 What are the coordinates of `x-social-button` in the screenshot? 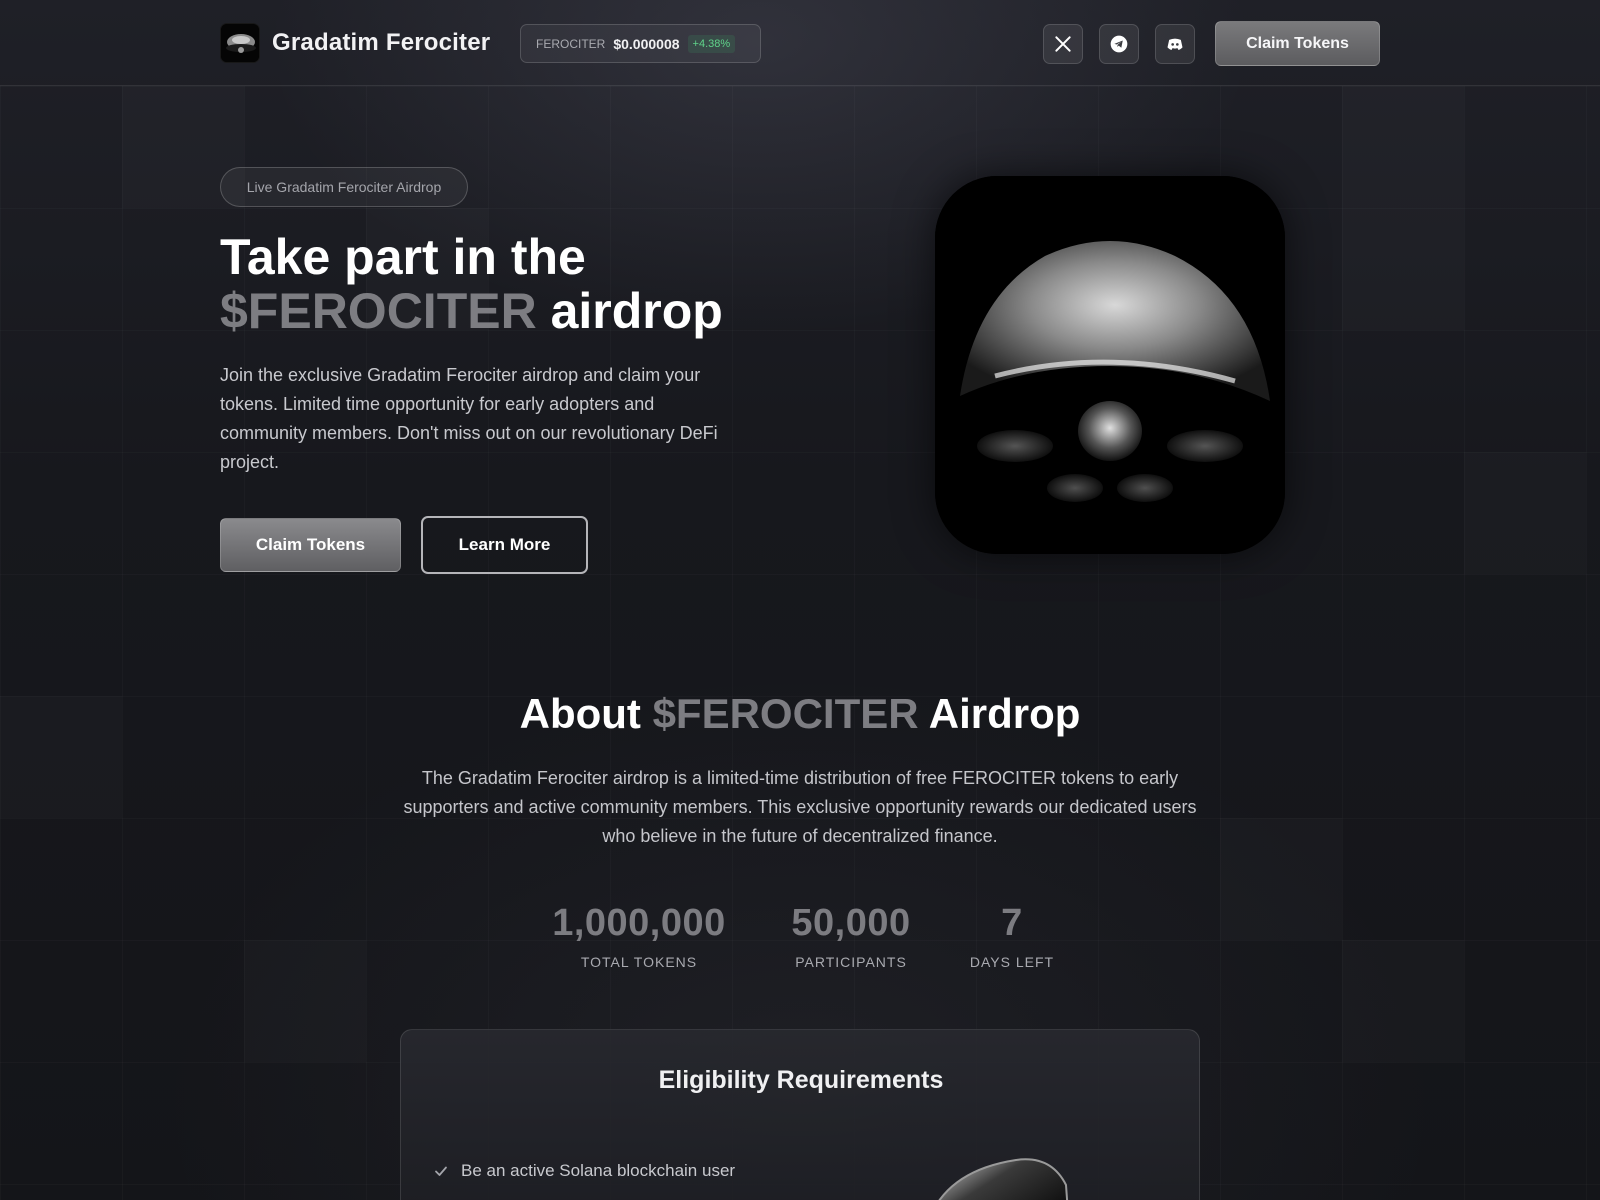 It's located at (1063, 44).